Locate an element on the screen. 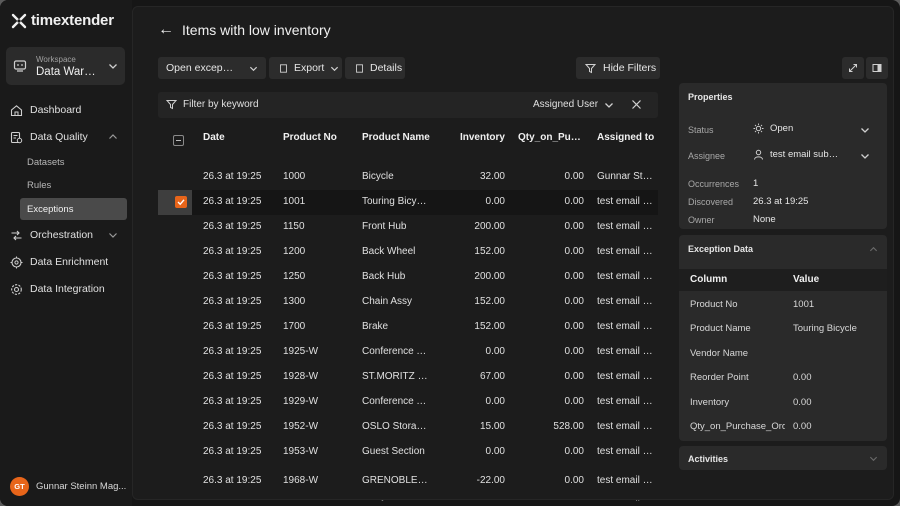 The height and width of the screenshot is (506, 900). cell-product-name: Conference Table is located at coordinates (395, 401).